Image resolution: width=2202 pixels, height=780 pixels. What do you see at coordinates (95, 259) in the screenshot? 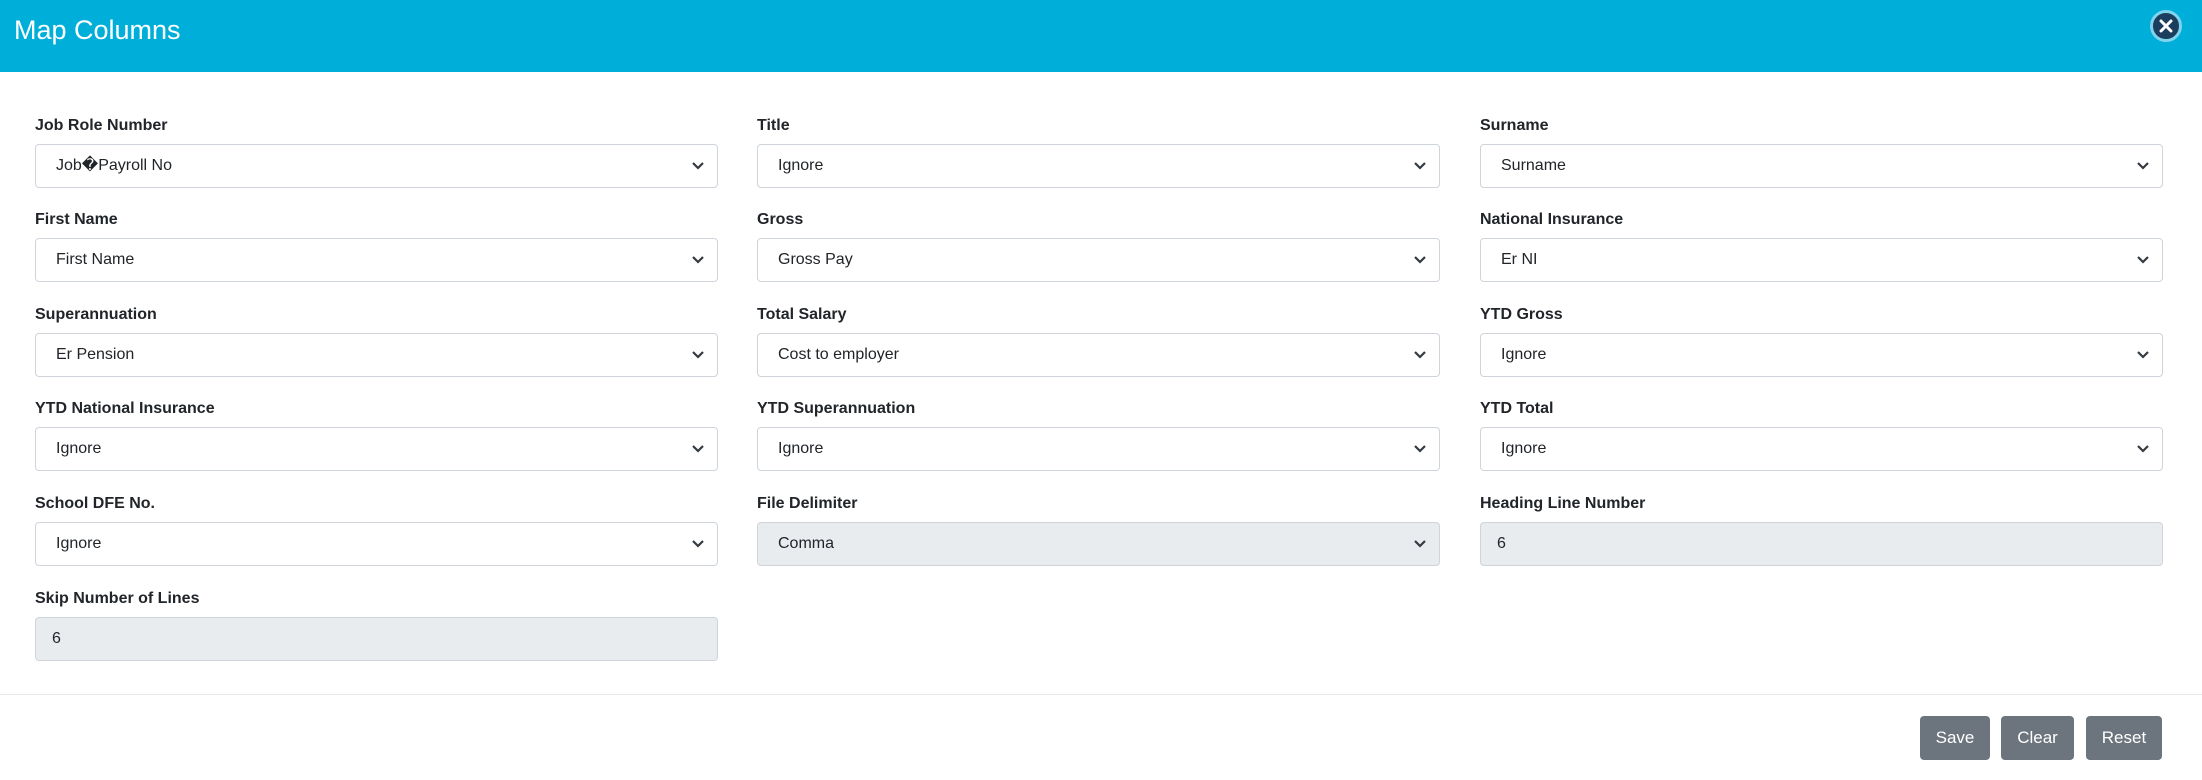
I see `select-value: First Name` at bounding box center [95, 259].